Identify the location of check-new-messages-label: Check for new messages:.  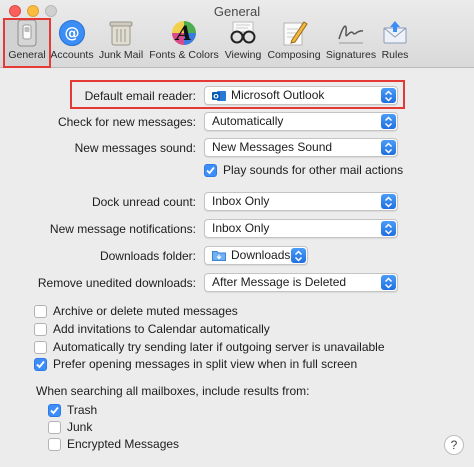
(126, 122).